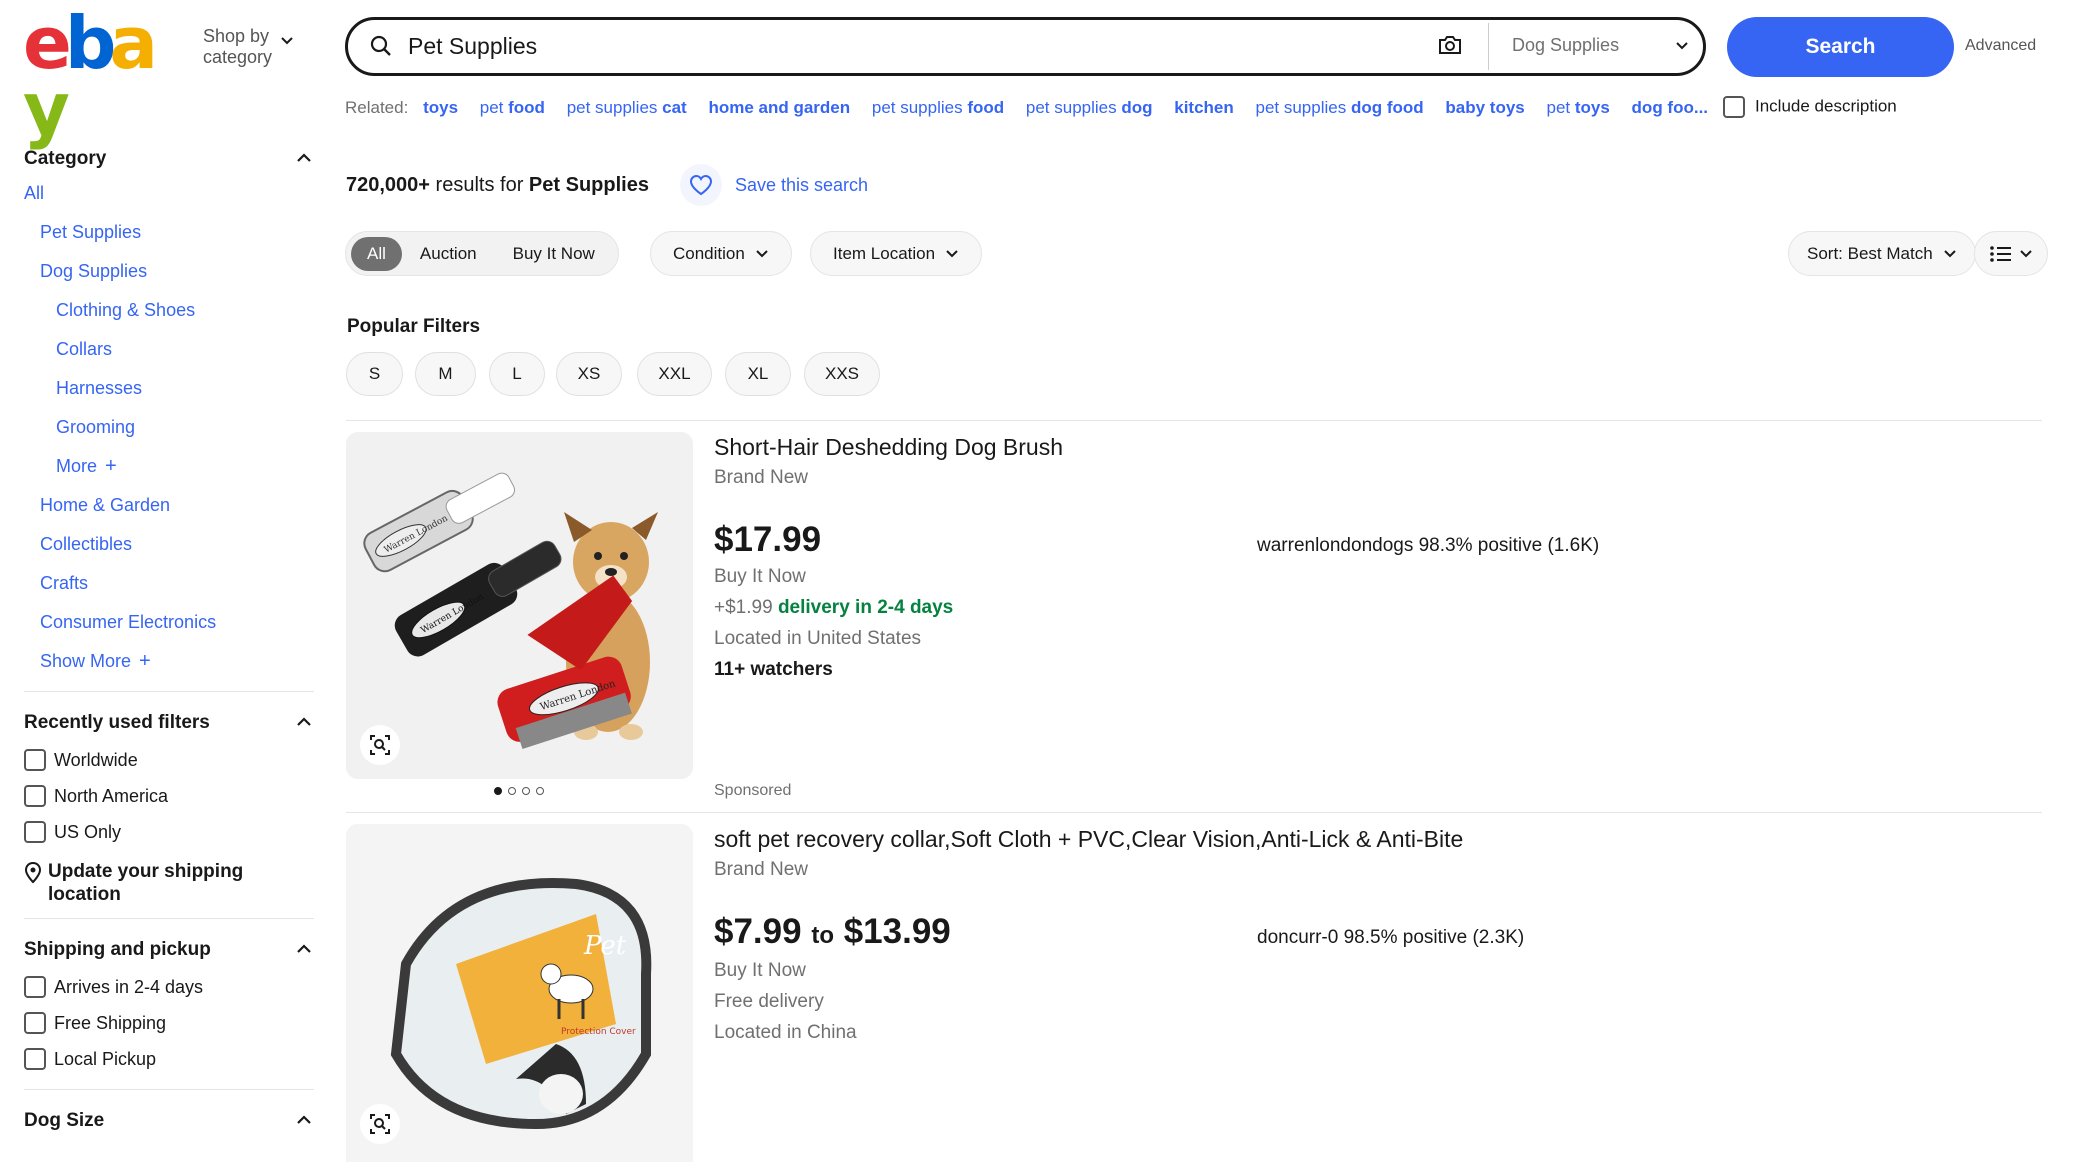  What do you see at coordinates (2011, 253) in the screenshot?
I see `view-toggle-button` at bounding box center [2011, 253].